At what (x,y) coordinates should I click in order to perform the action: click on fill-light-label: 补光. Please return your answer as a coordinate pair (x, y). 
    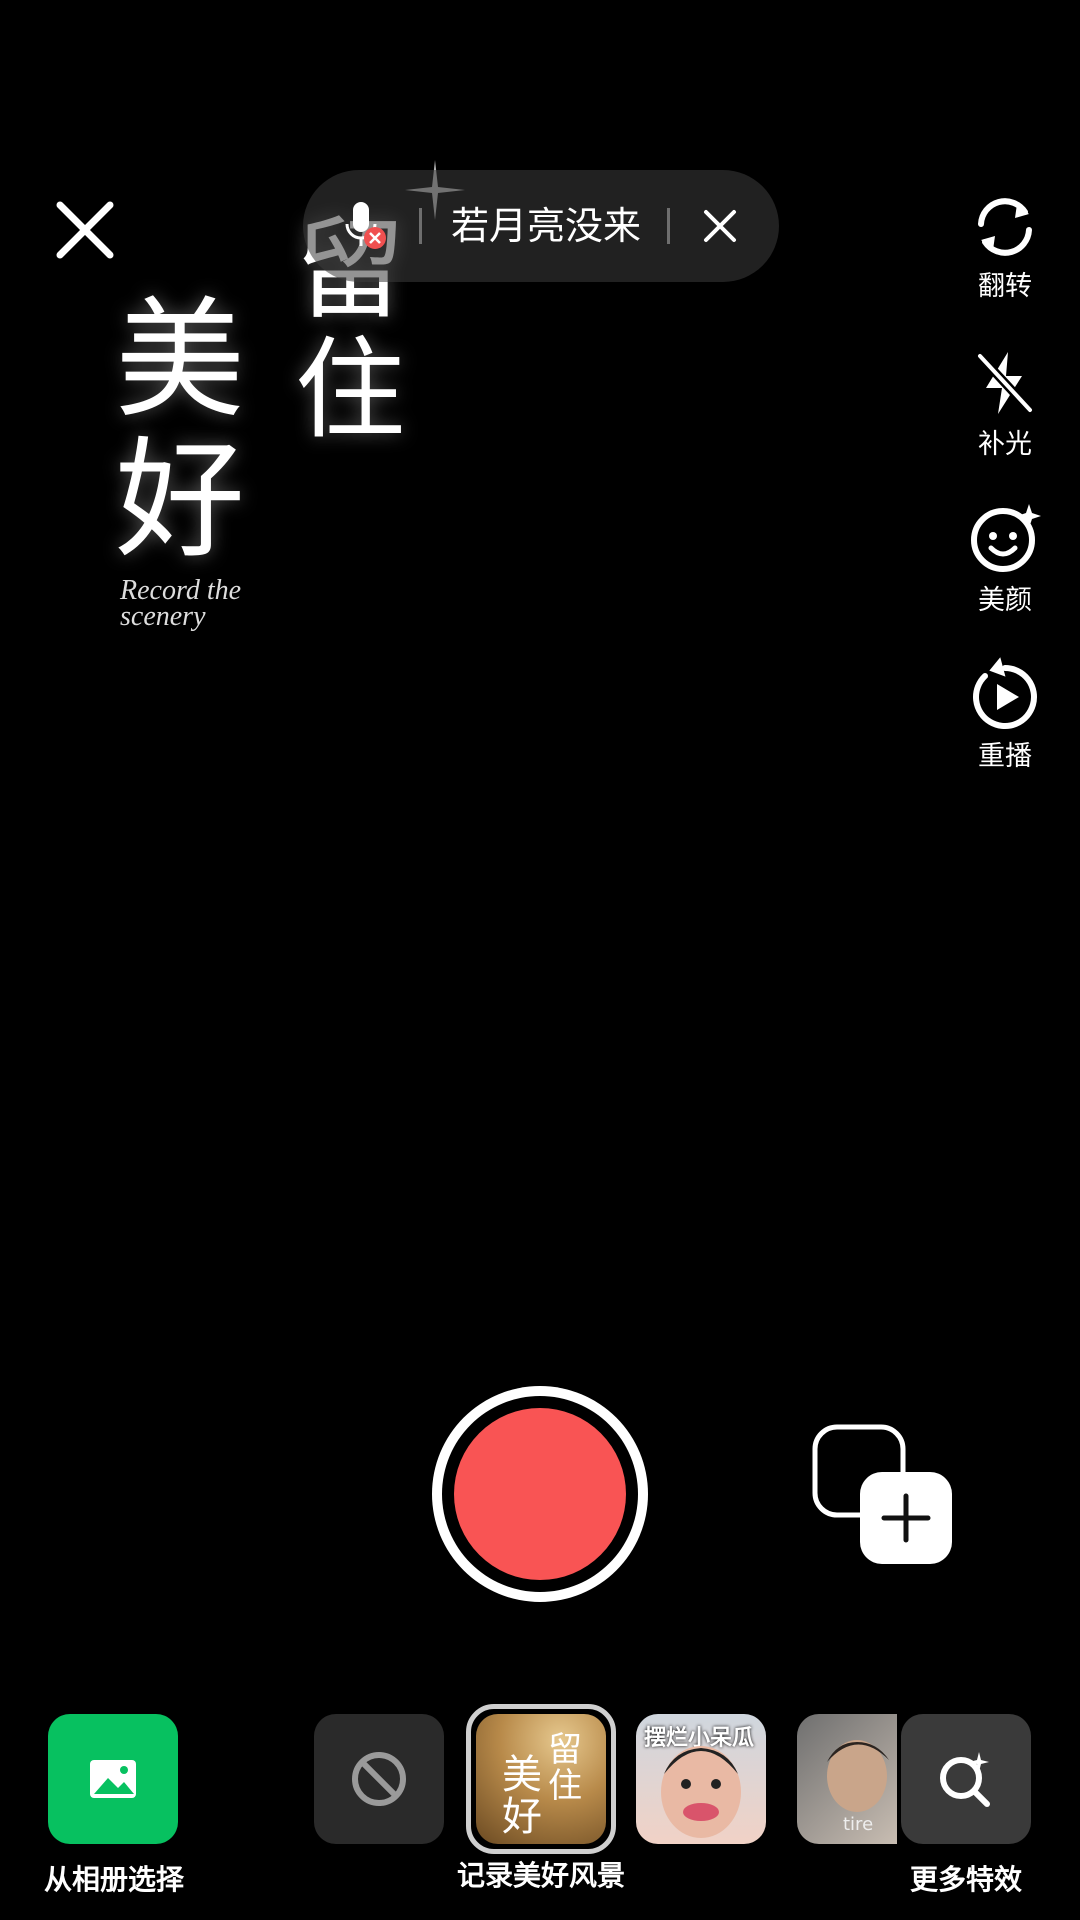
    Looking at the image, I should click on (1005, 444).